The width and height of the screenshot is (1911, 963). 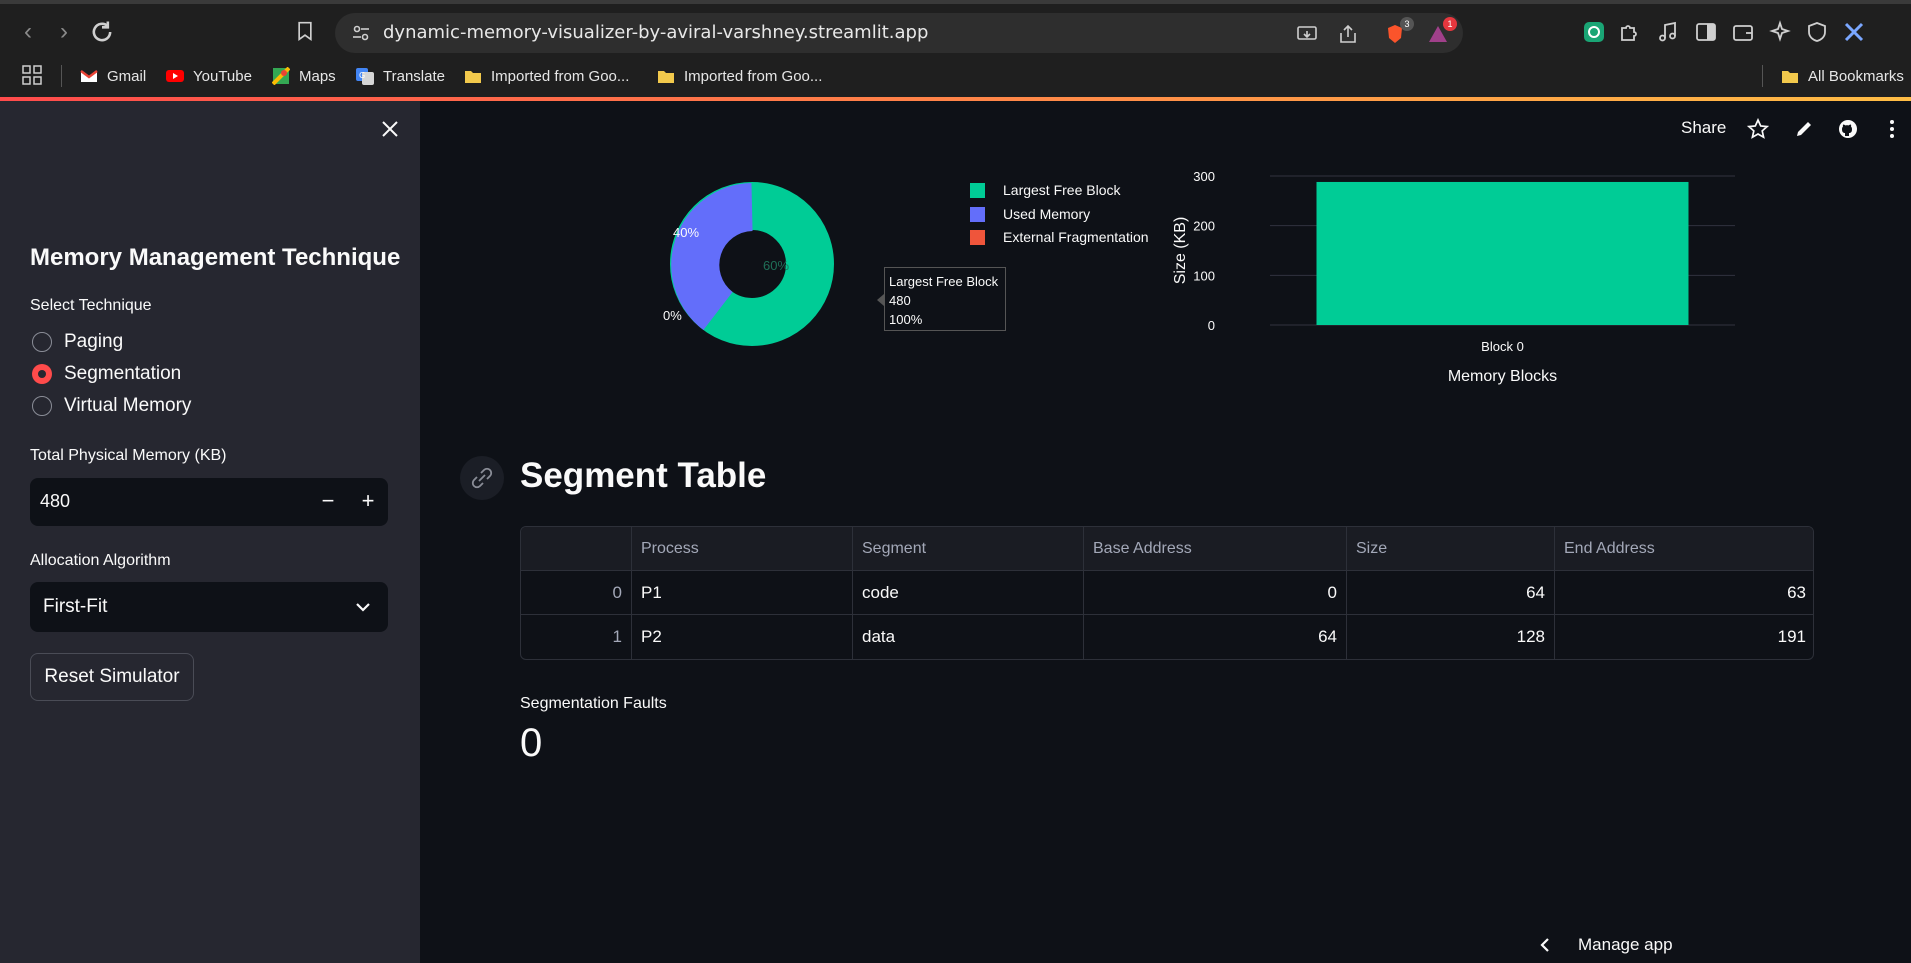 I want to click on bookmark-icon, so click(x=305, y=31).